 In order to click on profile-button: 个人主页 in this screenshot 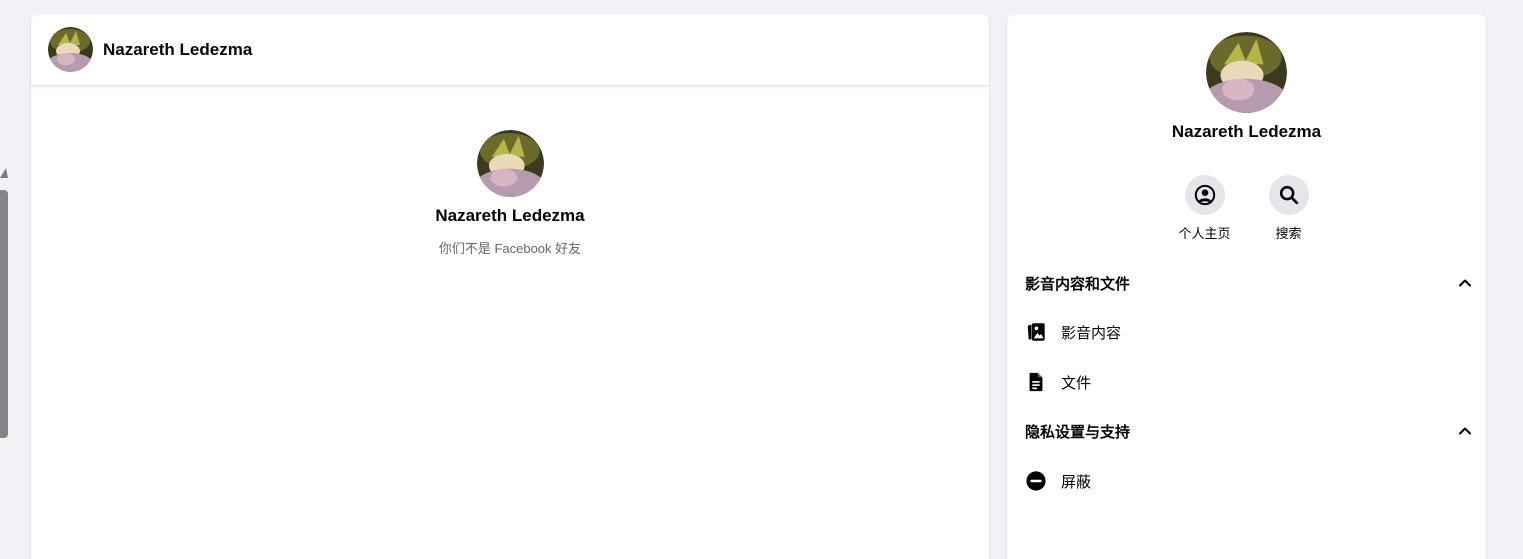, I will do `click(1205, 208)`.